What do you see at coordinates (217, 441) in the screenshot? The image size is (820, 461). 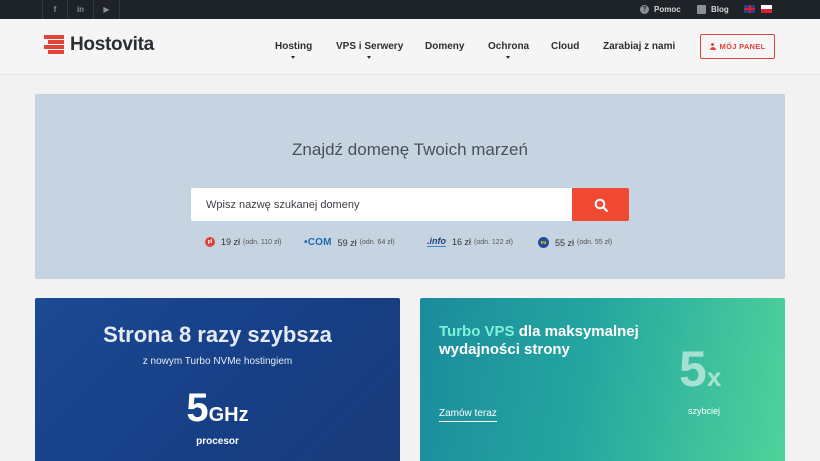 I see `promo-caption: procesor` at bounding box center [217, 441].